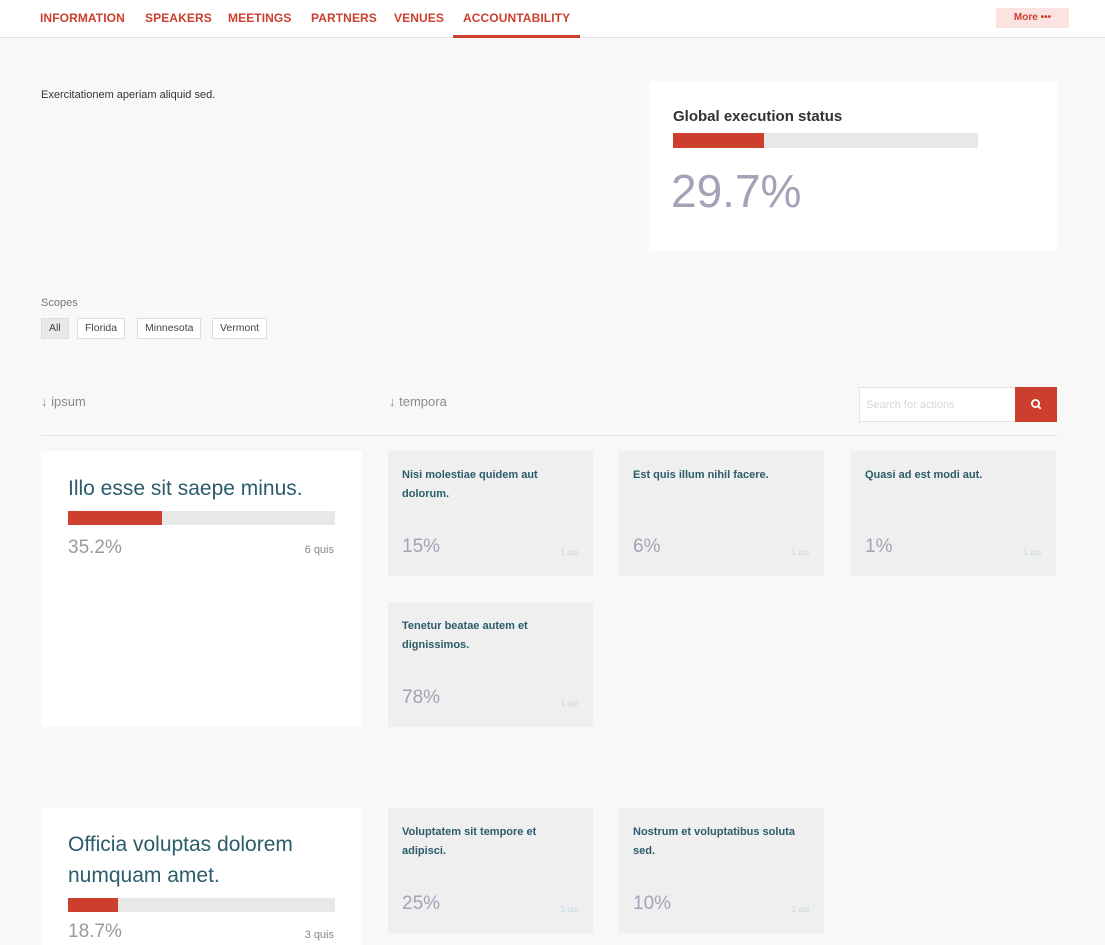 The image size is (1105, 945). I want to click on result-title: Quasi ad est modi aut., so click(924, 475).